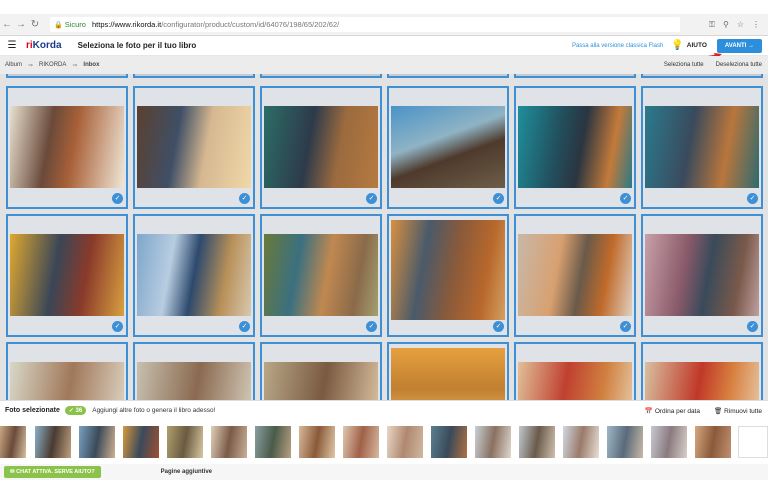 Image resolution: width=768 pixels, height=480 pixels. I want to click on forward-arrow-icon: →, so click(21, 24).